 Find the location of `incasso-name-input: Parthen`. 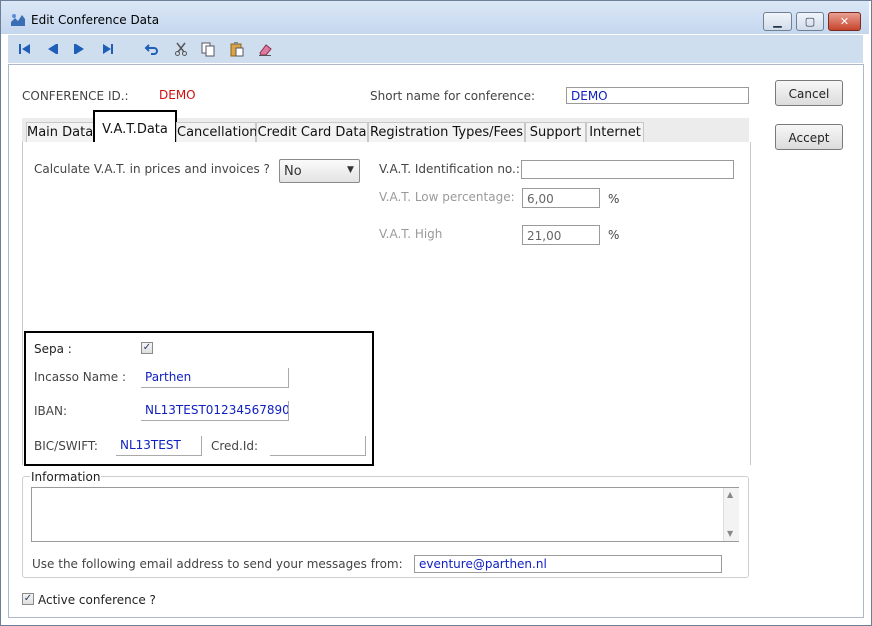

incasso-name-input: Parthen is located at coordinates (215, 378).